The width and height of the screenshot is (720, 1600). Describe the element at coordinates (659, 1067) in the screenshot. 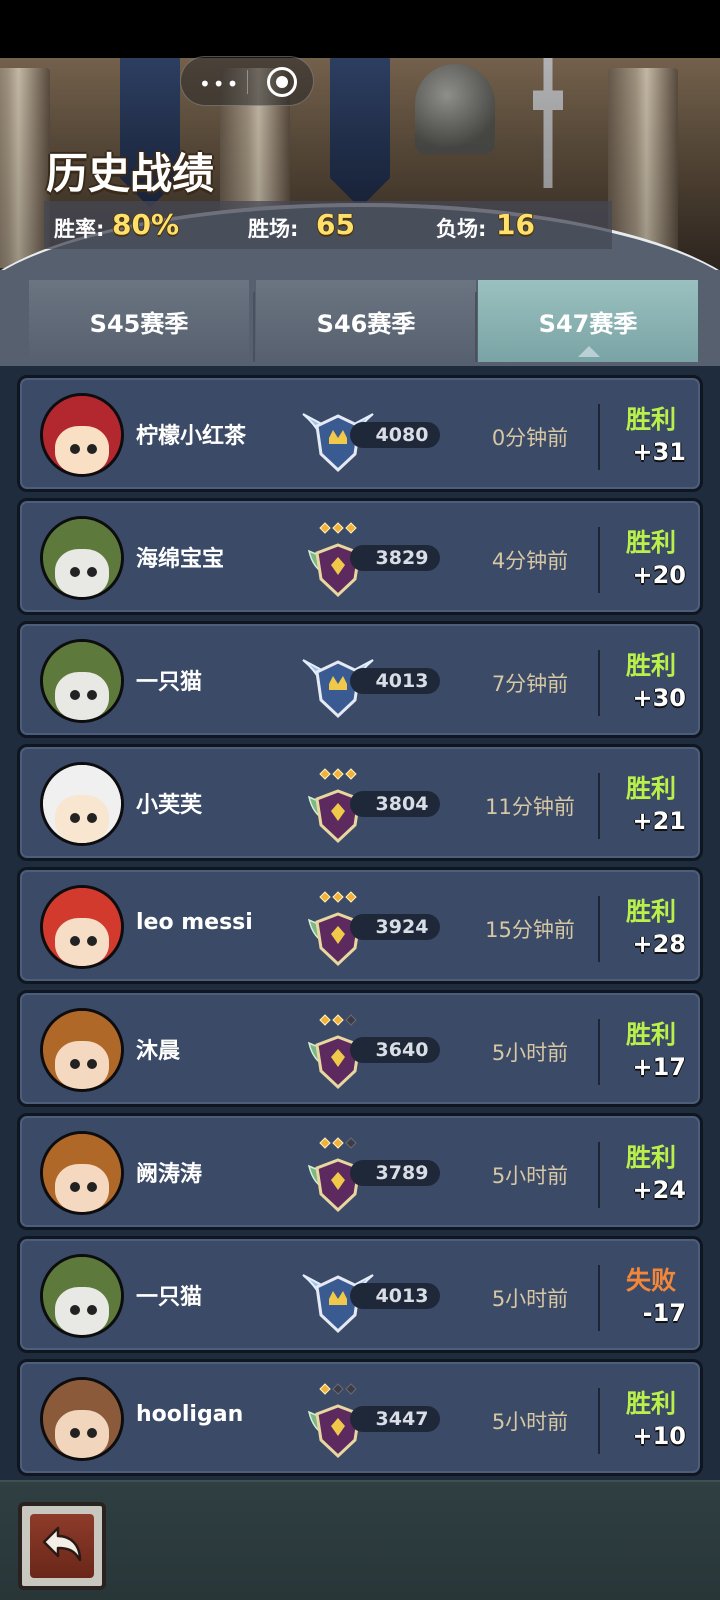

I see `score-delta: +17` at that location.